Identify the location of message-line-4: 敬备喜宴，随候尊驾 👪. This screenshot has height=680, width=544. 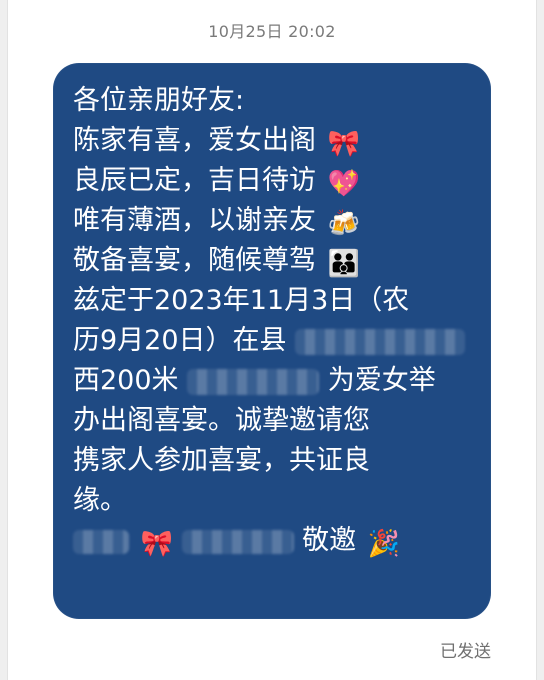
(276, 261).